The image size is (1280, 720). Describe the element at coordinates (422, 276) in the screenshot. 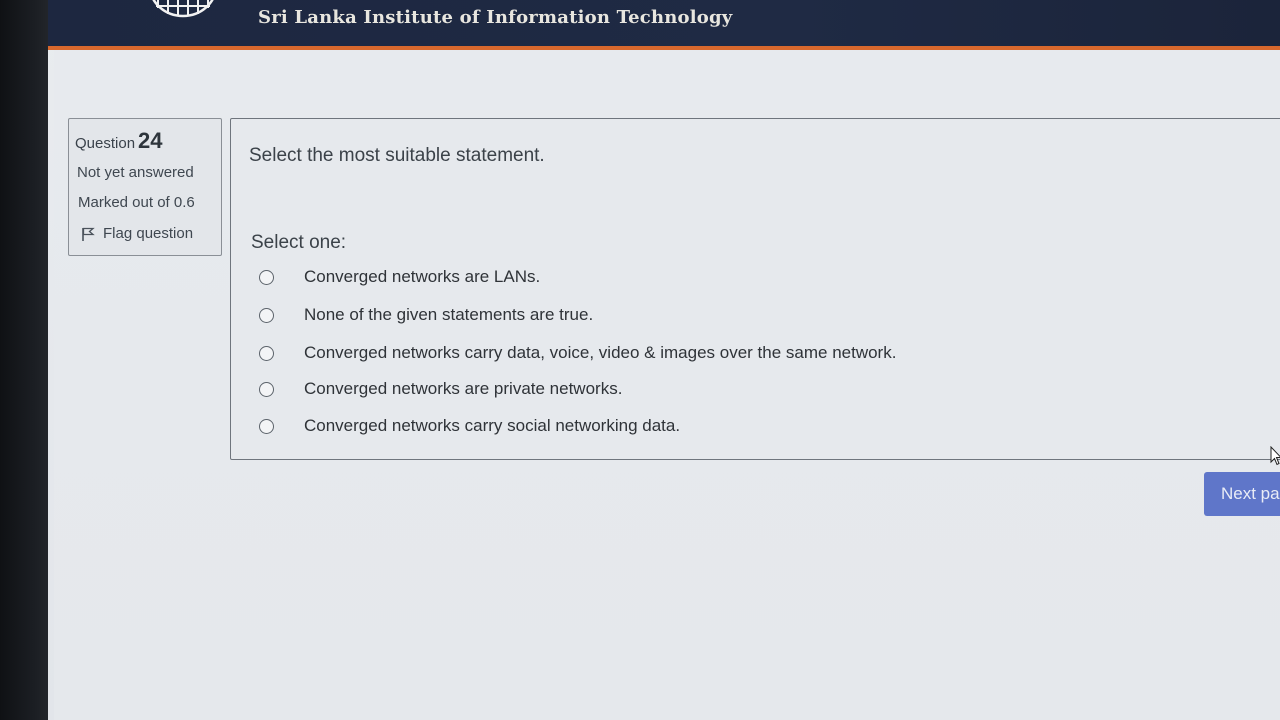

I see `answer-option-label: Converged networks are LANs.` at that location.